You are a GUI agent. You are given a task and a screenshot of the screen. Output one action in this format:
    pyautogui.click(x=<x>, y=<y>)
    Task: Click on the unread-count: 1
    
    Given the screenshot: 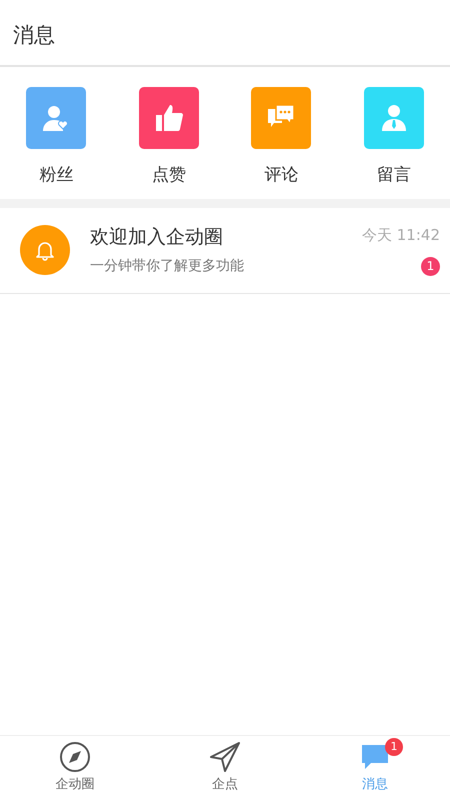 What is the action you would take?
    pyautogui.click(x=430, y=266)
    